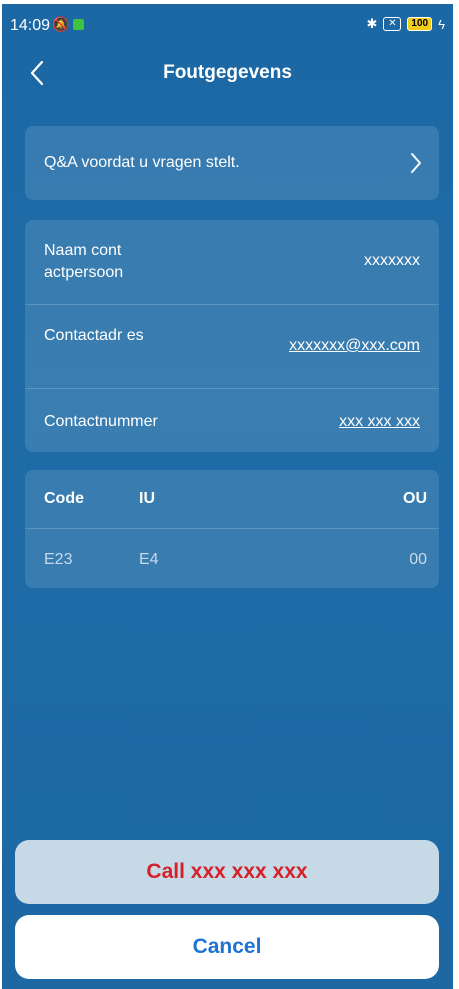  Describe the element at coordinates (227, 72) in the screenshot. I see `page-title: Foutgegevens` at that location.